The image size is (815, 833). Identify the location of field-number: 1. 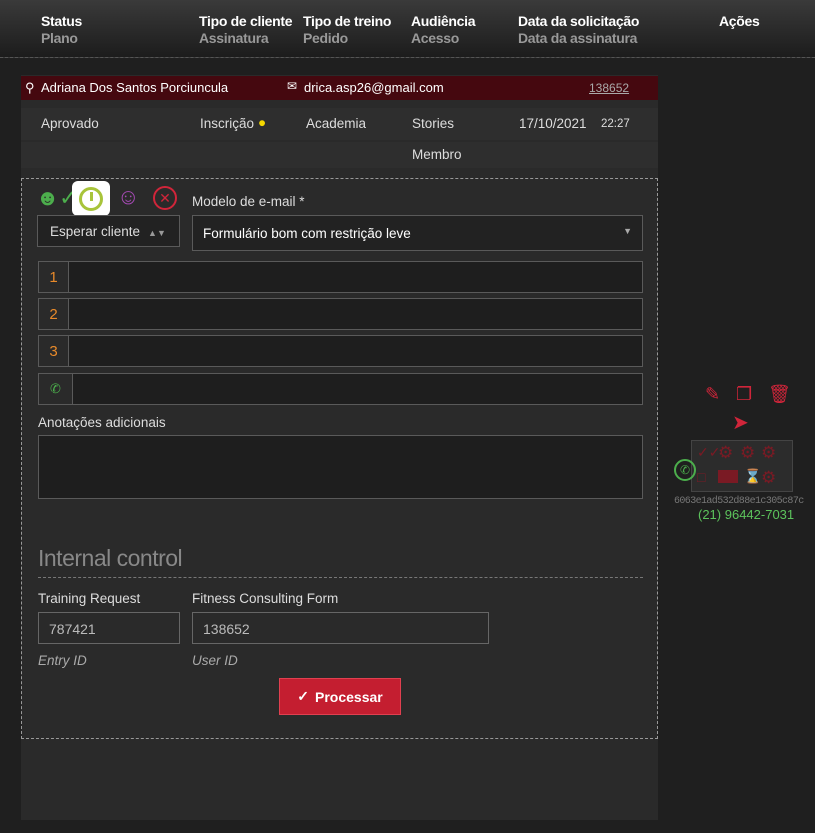
(54, 277).